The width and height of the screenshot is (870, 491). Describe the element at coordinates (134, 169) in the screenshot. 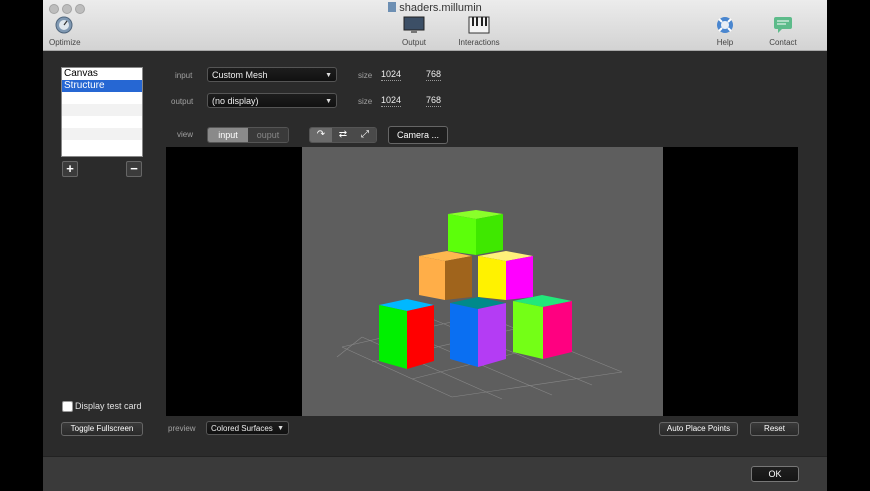

I see `remove-layer-button: −` at that location.